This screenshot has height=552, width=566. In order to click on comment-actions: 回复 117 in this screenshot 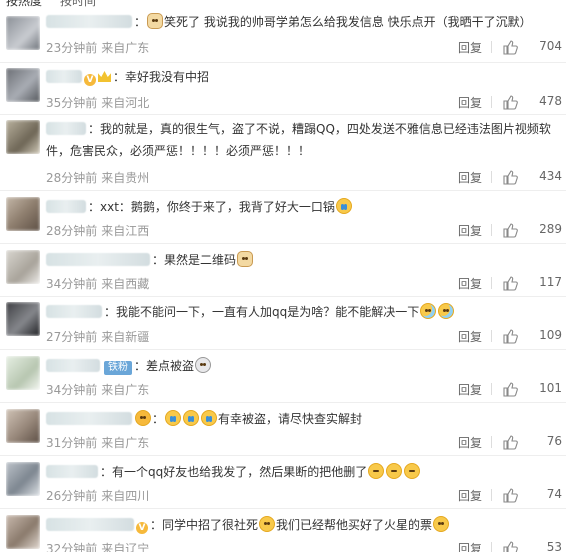, I will do `click(462, 283)`.